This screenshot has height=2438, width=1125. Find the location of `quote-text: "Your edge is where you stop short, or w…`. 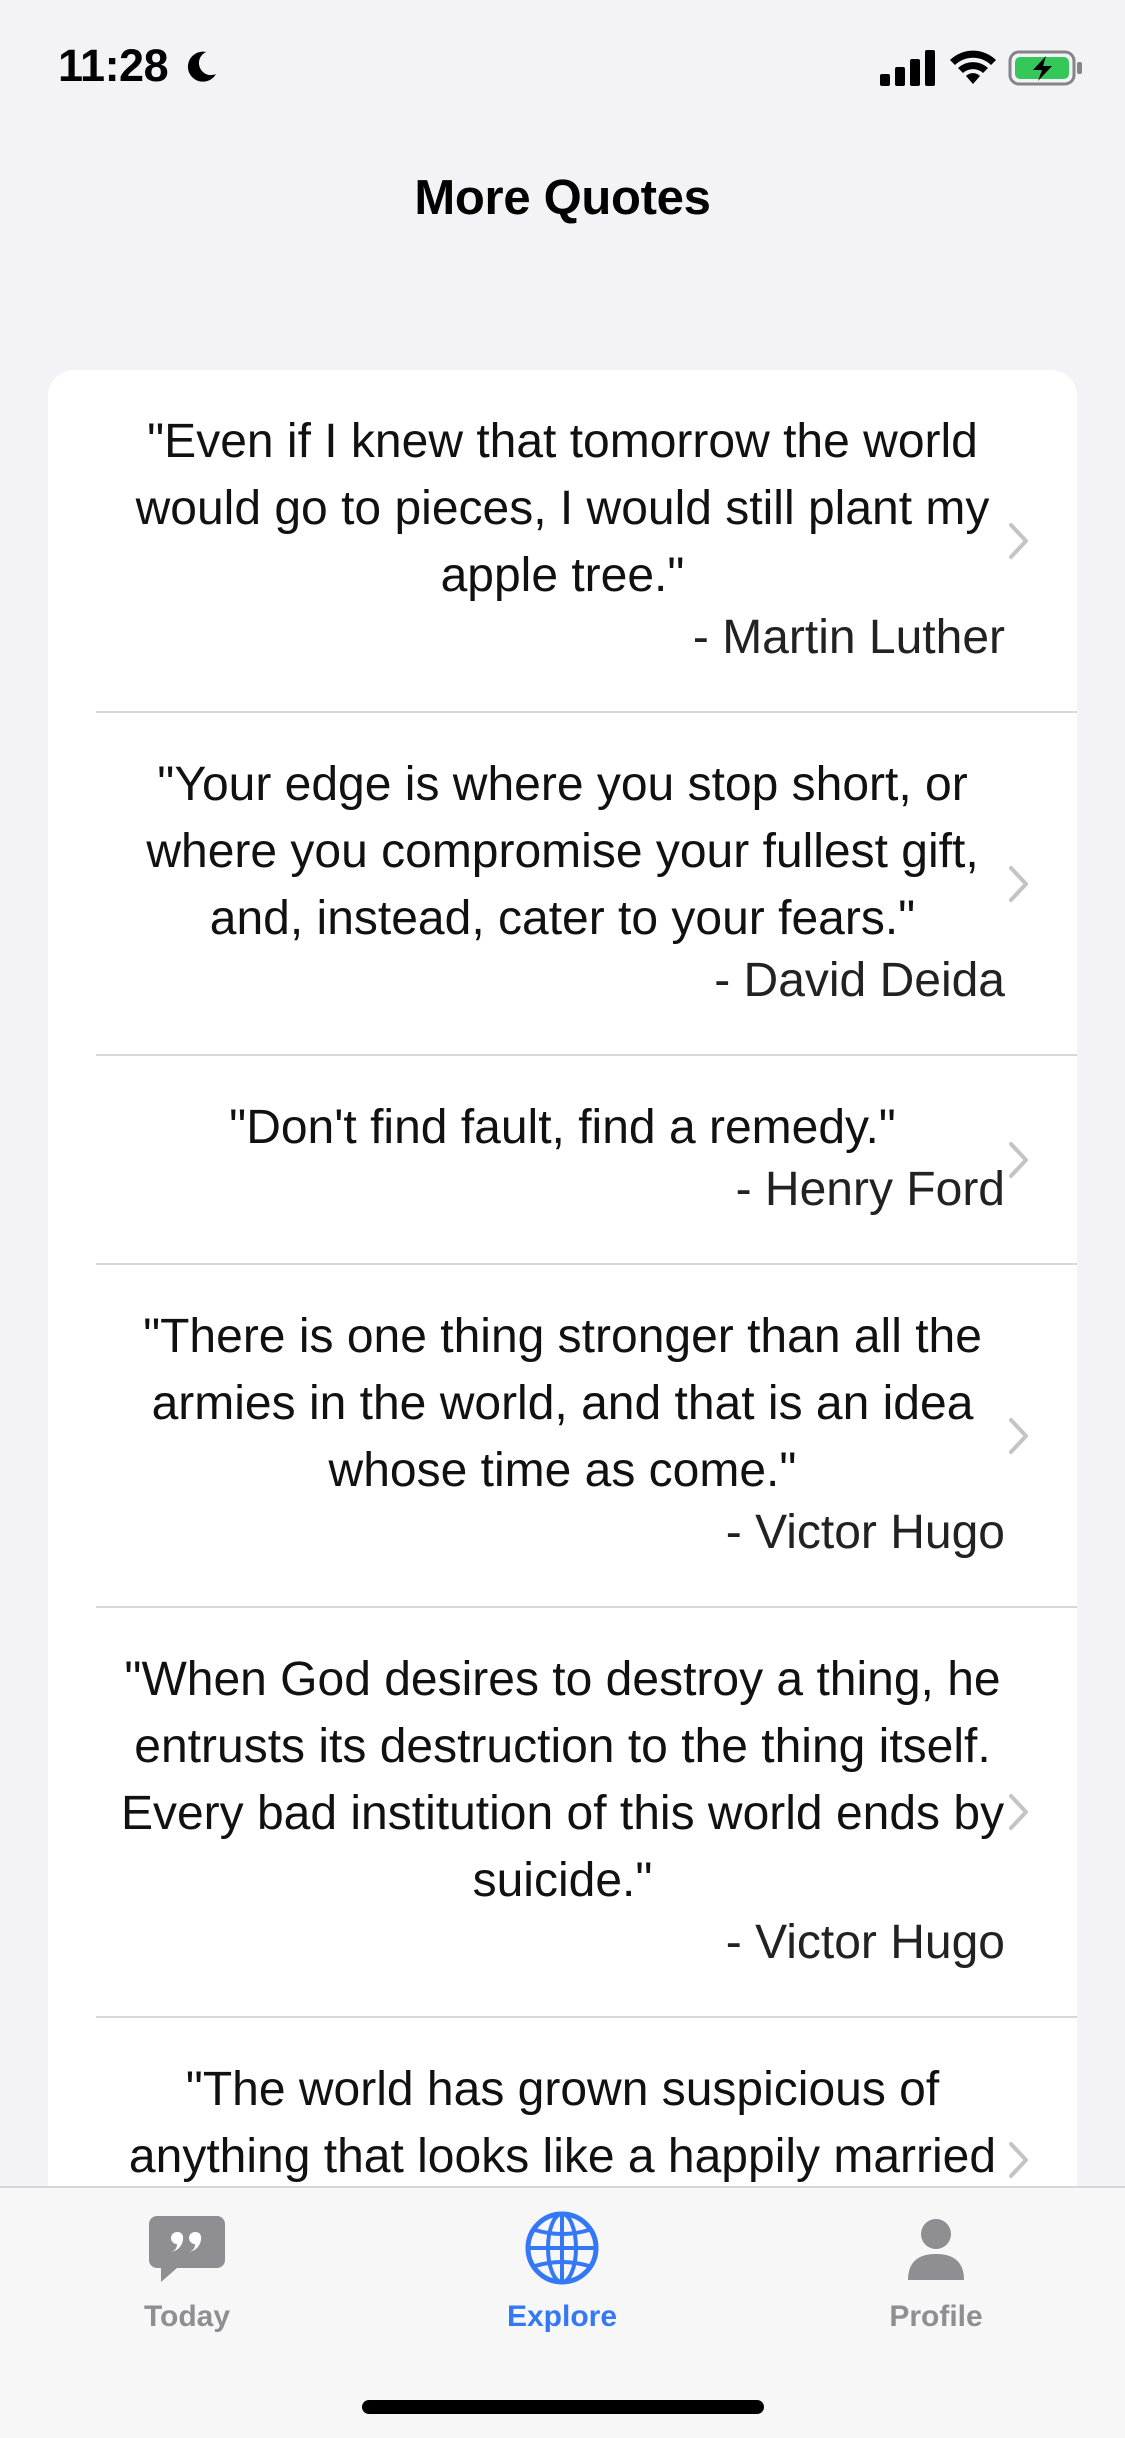

quote-text: "Your edge is where you stop short, or w… is located at coordinates (562, 851).